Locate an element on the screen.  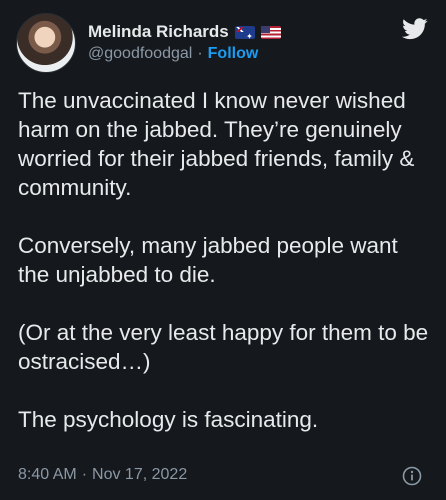
name-row: Melinda Richards is located at coordinates (184, 32).